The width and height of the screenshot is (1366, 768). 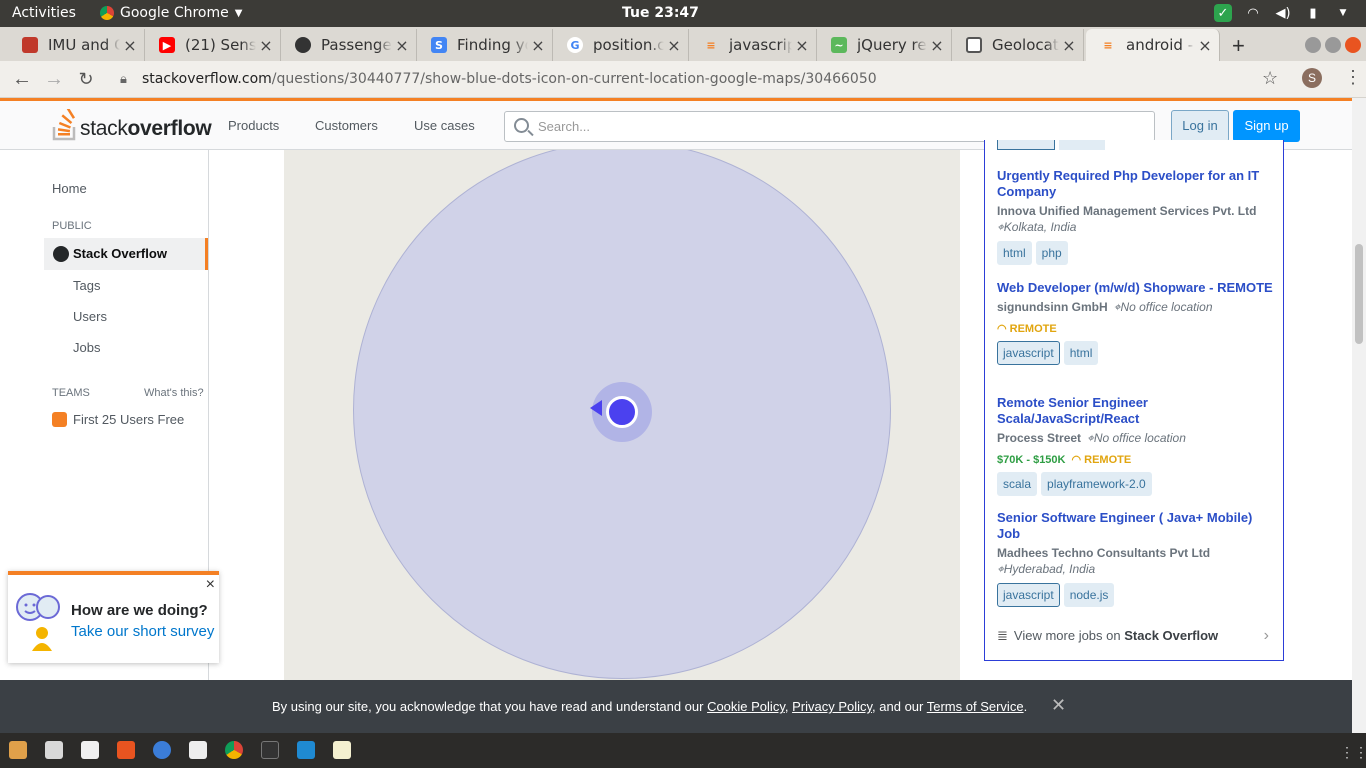 I want to click on teams-free-link: First 25 Users Free, so click(x=128, y=419).